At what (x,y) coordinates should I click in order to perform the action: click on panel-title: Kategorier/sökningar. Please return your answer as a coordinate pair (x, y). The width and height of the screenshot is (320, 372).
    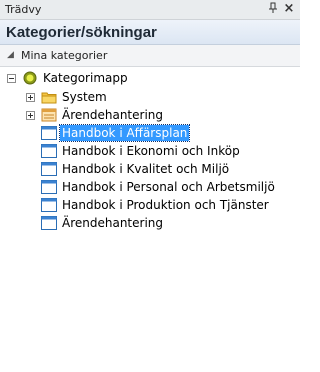
    Looking at the image, I should click on (81, 32).